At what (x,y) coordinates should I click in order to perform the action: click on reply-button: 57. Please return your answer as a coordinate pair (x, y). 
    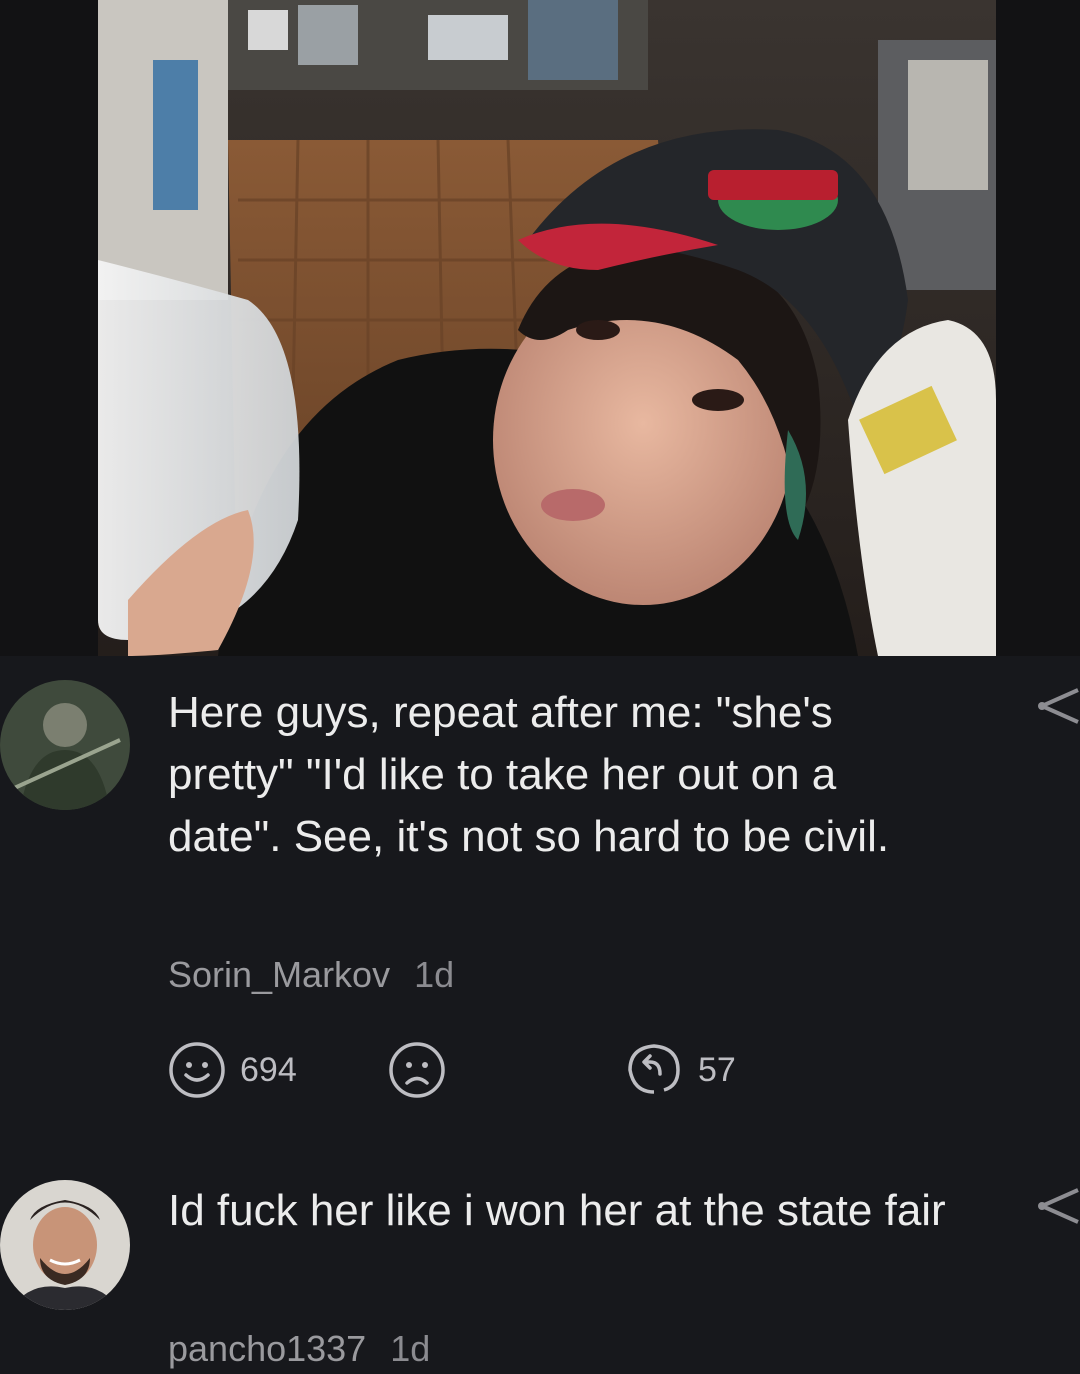
    Looking at the image, I should click on (680, 1070).